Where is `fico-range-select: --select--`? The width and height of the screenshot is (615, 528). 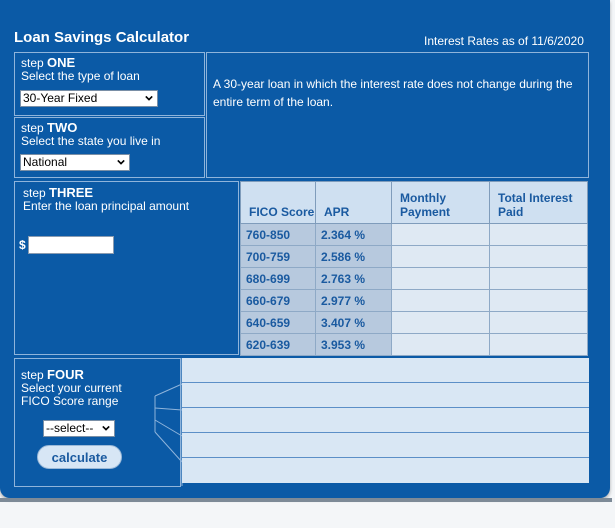
fico-range-select: --select-- is located at coordinates (79, 428).